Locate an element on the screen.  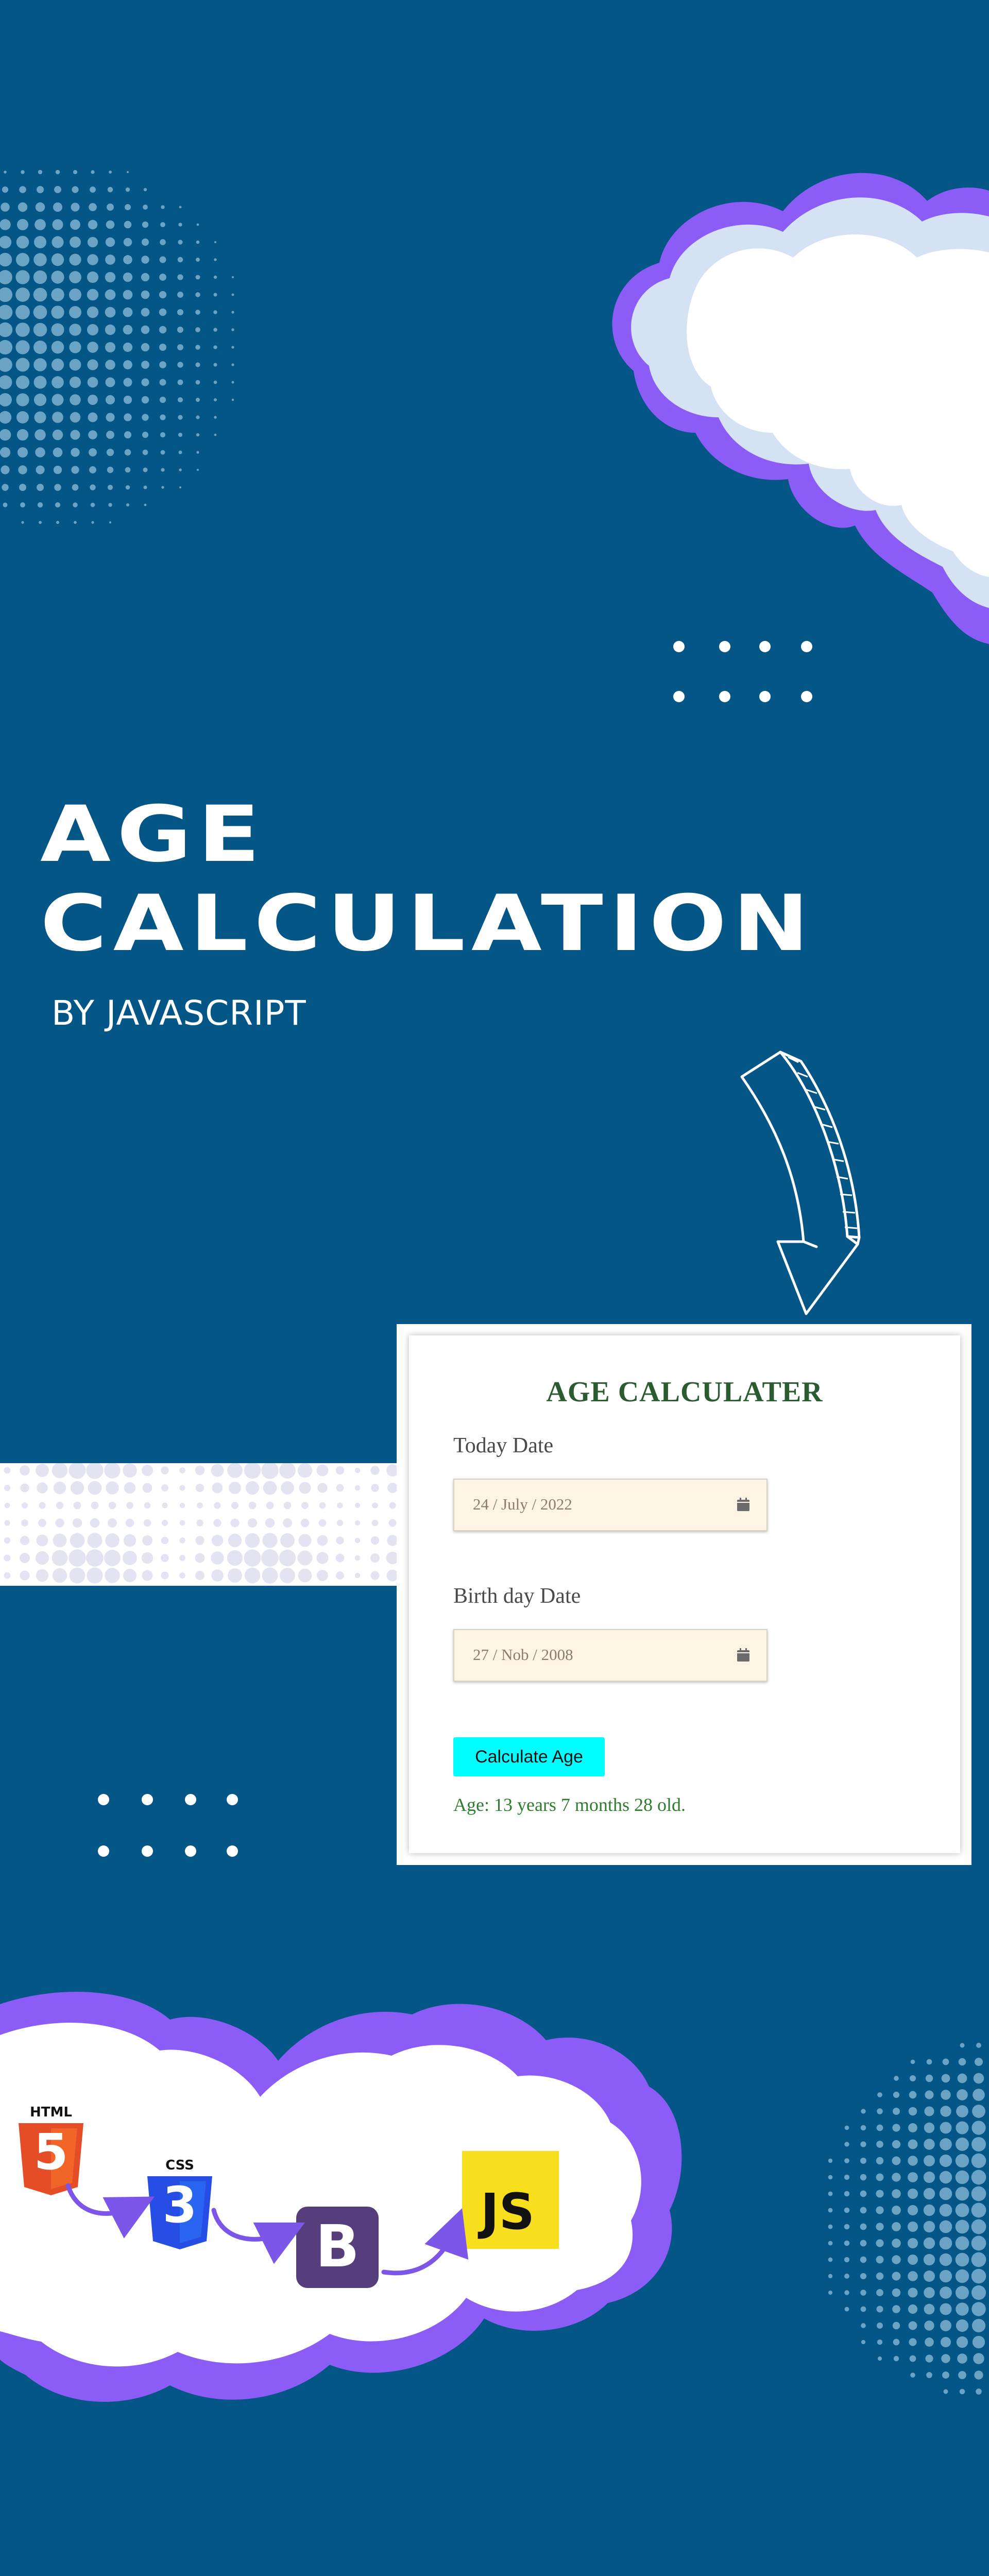
birth-date-input: 27 / Nob / 2008 is located at coordinates (610, 1655).